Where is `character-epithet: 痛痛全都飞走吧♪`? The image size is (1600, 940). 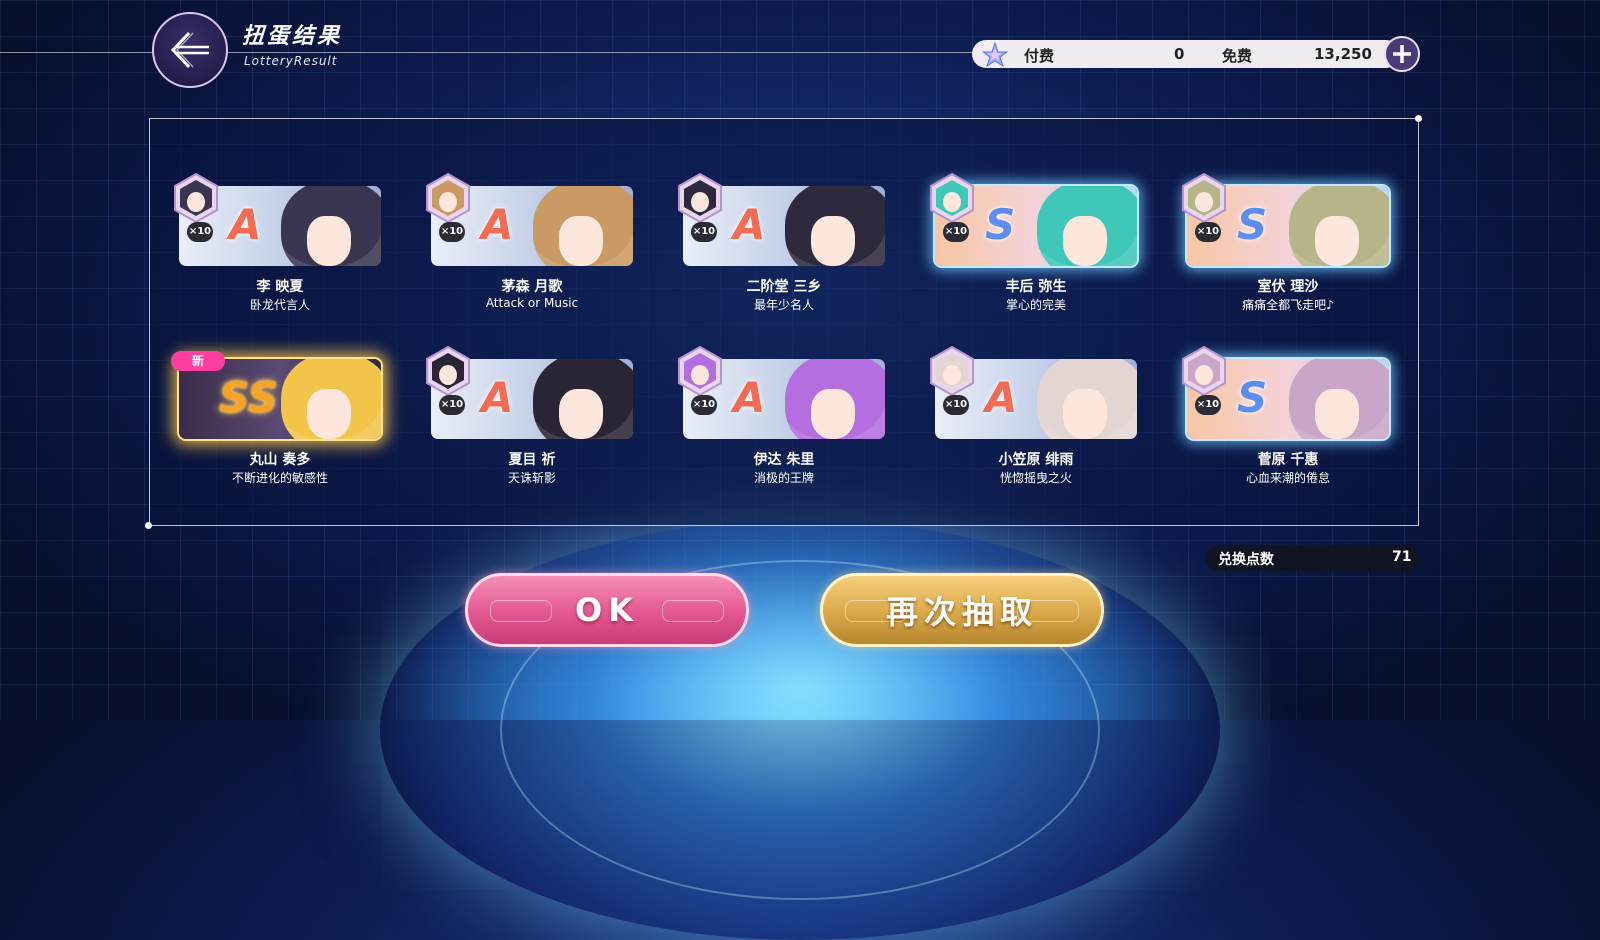
character-epithet: 痛痛全都飞走吧♪ is located at coordinates (1288, 305).